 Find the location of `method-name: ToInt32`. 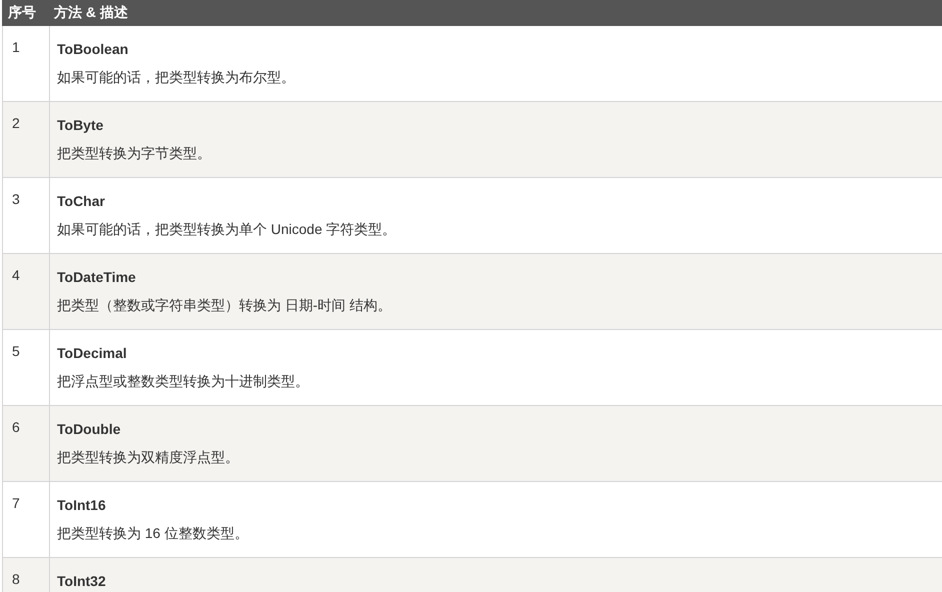

method-name: ToInt32 is located at coordinates (82, 581).